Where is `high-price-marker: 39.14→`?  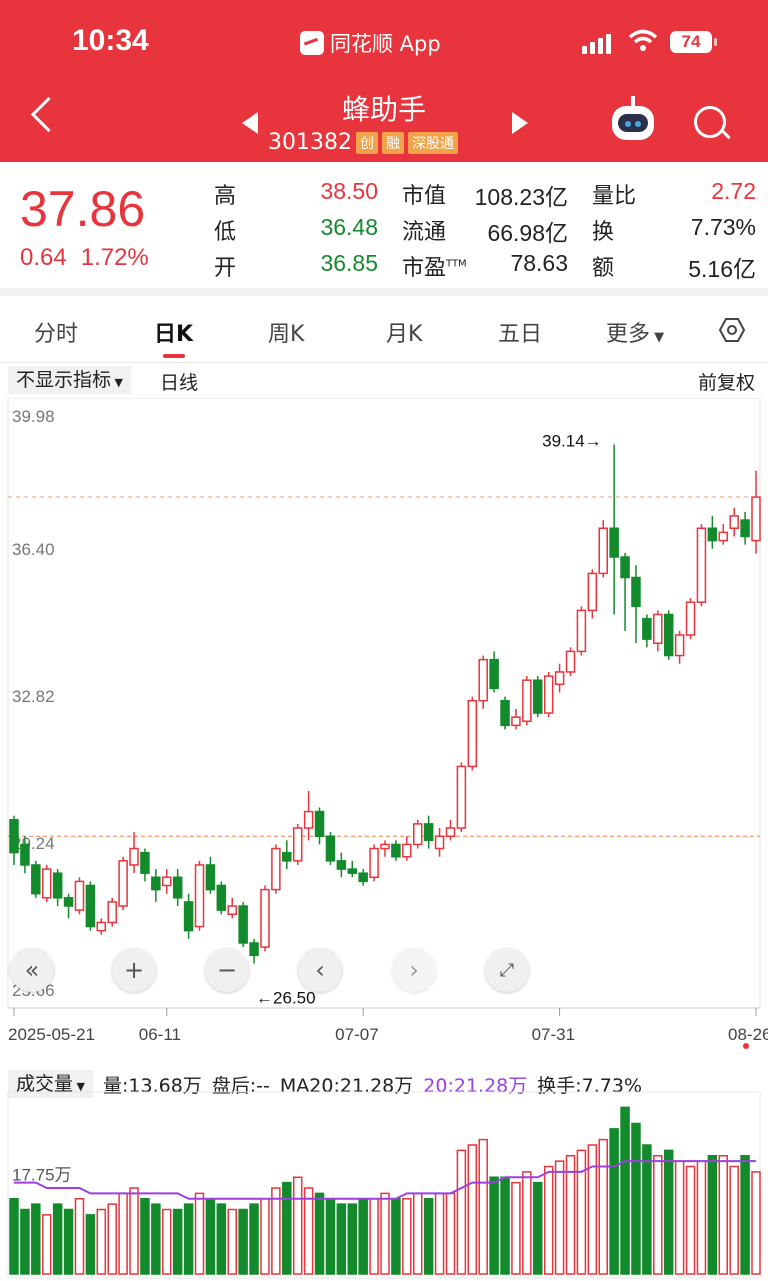
high-price-marker: 39.14→ is located at coordinates (572, 440).